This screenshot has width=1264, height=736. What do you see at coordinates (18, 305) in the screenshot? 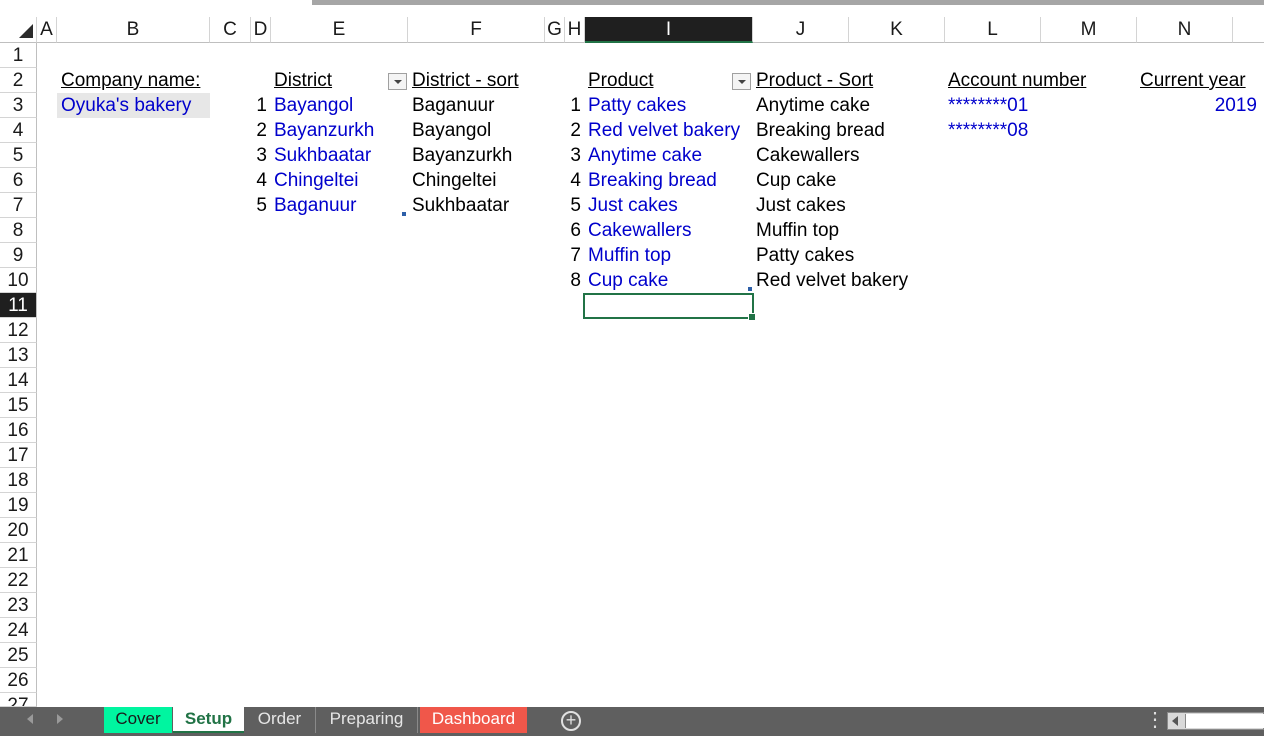
I see `row-header-11: 11` at bounding box center [18, 305].